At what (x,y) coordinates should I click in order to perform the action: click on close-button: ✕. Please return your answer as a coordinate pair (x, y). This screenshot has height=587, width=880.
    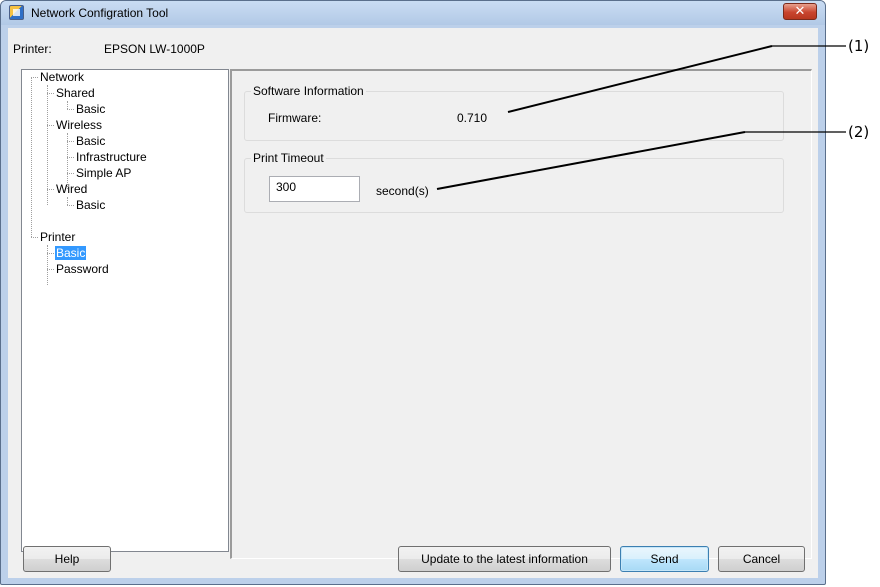
    Looking at the image, I should click on (800, 11).